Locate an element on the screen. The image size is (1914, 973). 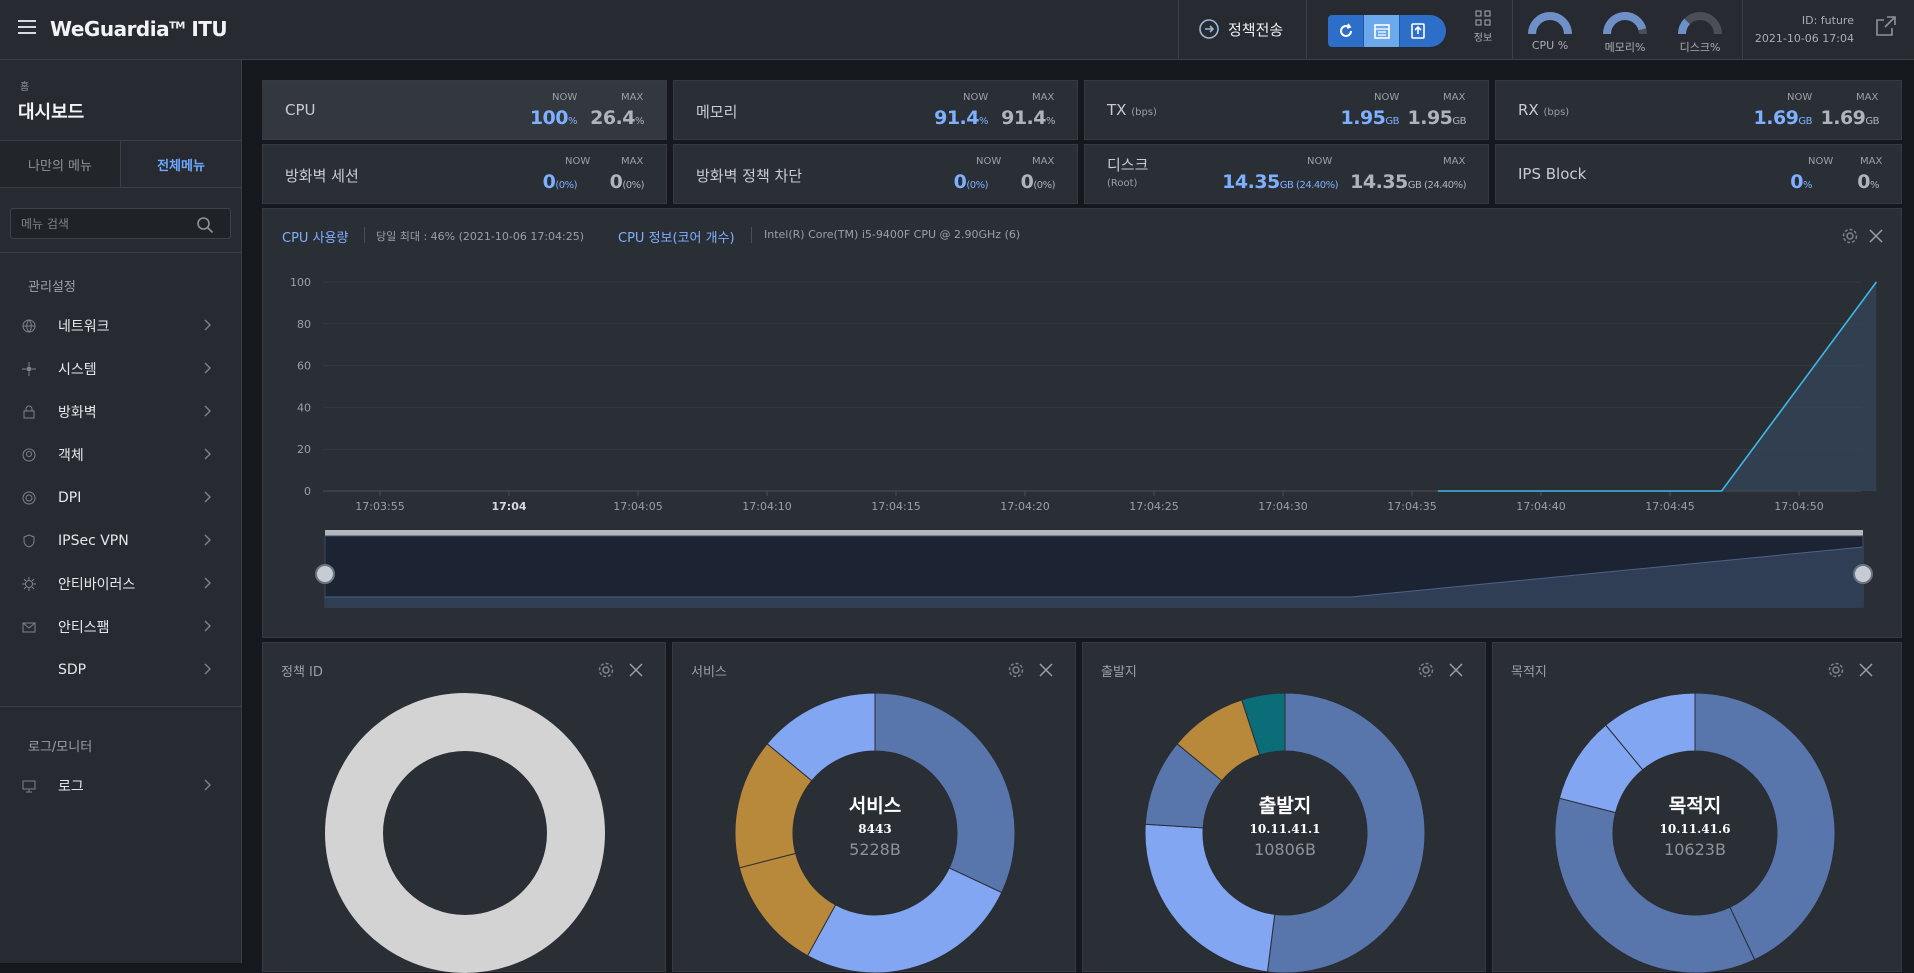
expand-button is located at coordinates (1886, 28).